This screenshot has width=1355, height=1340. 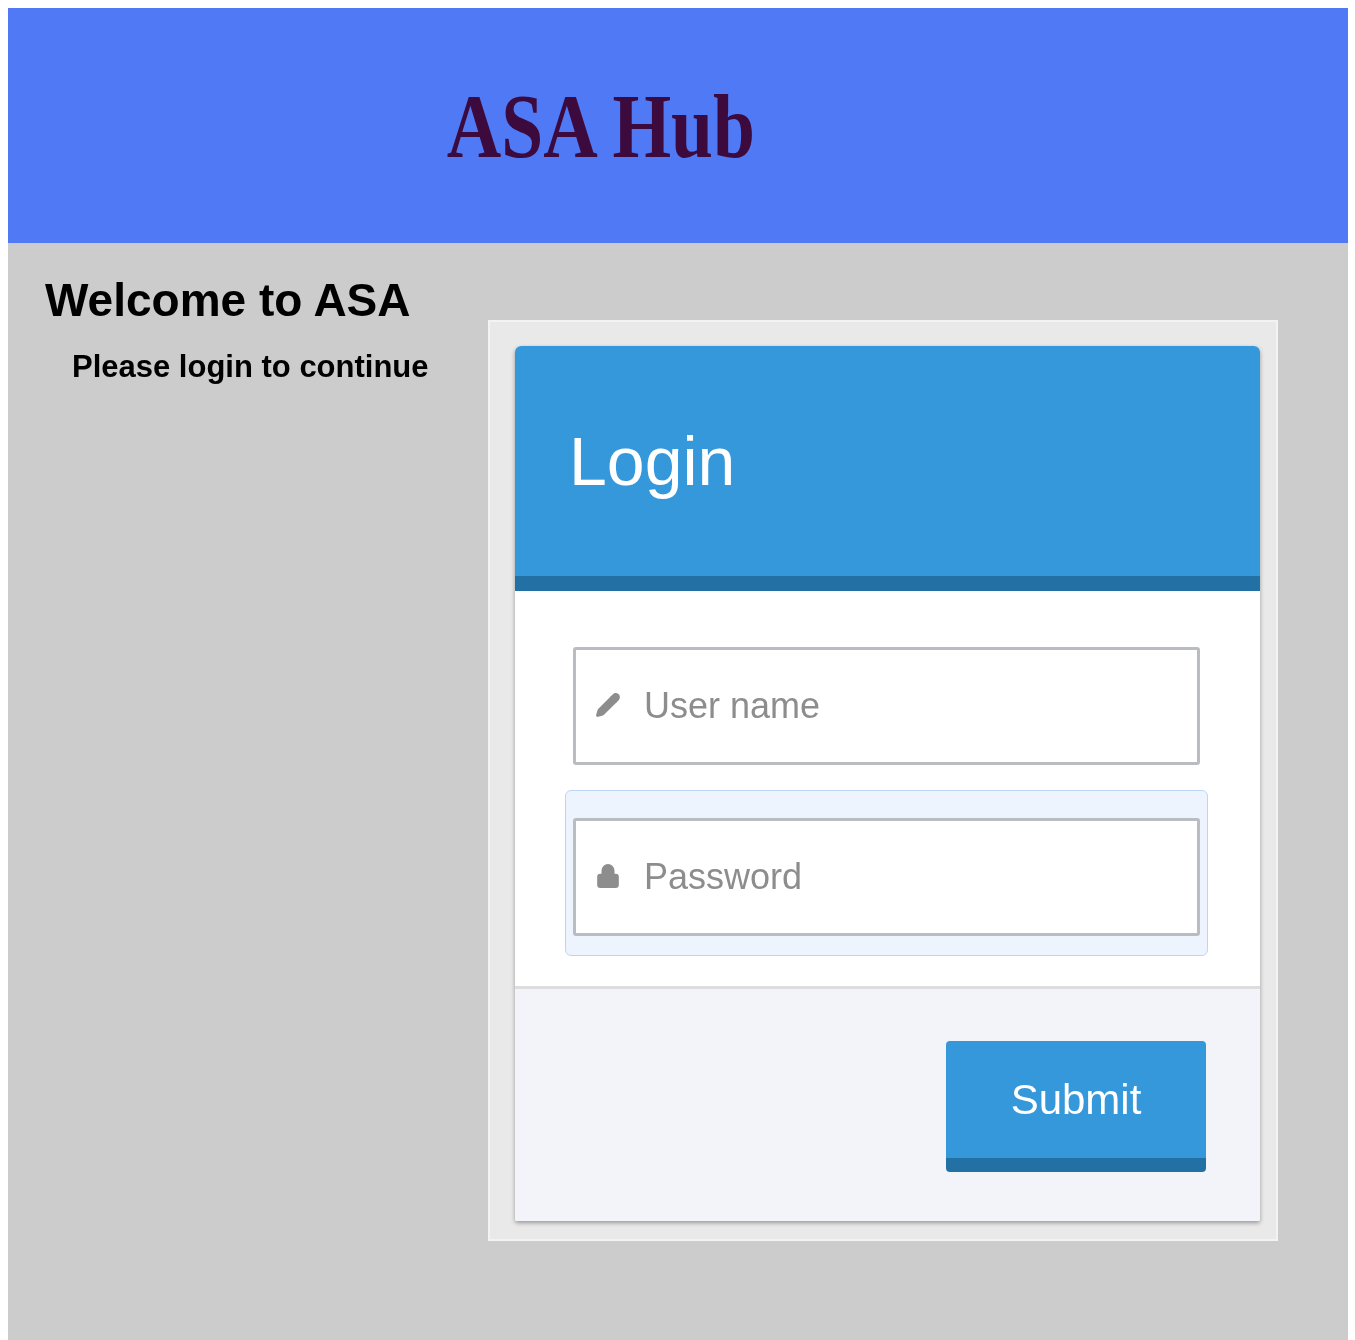 I want to click on submit-button: Submit, so click(x=1076, y=1106).